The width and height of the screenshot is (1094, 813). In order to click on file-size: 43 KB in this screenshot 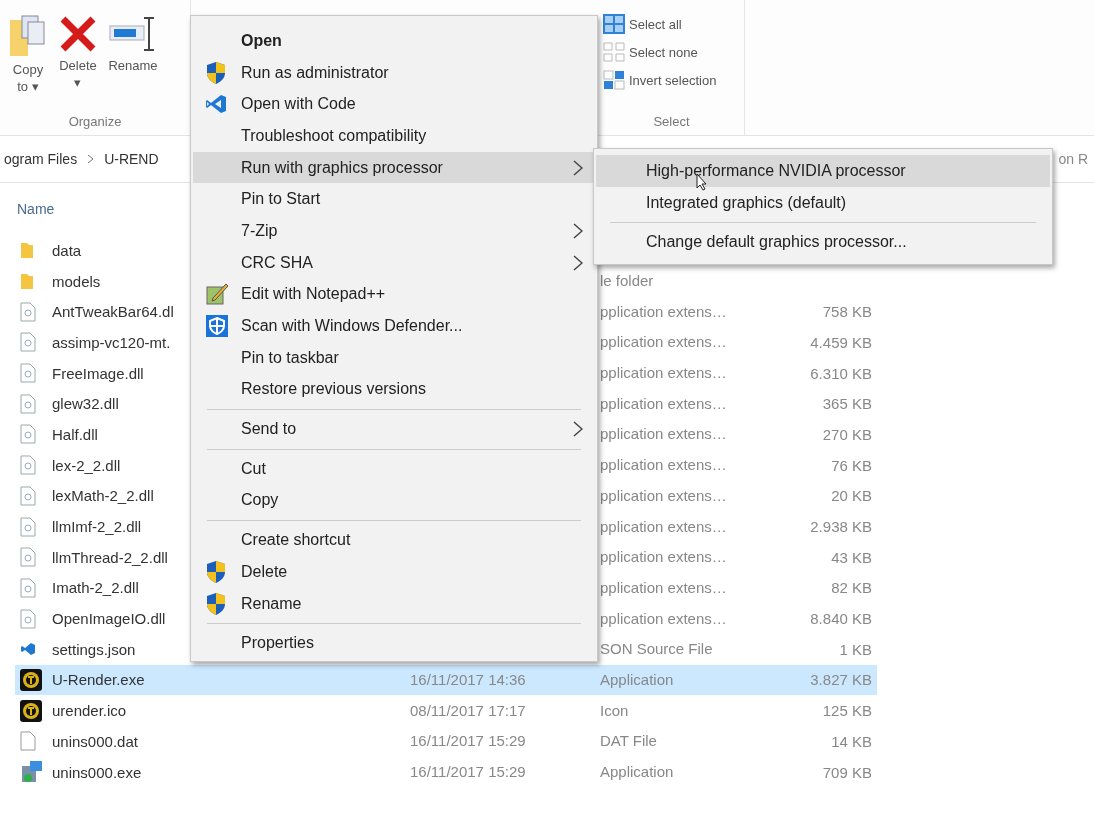, I will do `click(851, 557)`.